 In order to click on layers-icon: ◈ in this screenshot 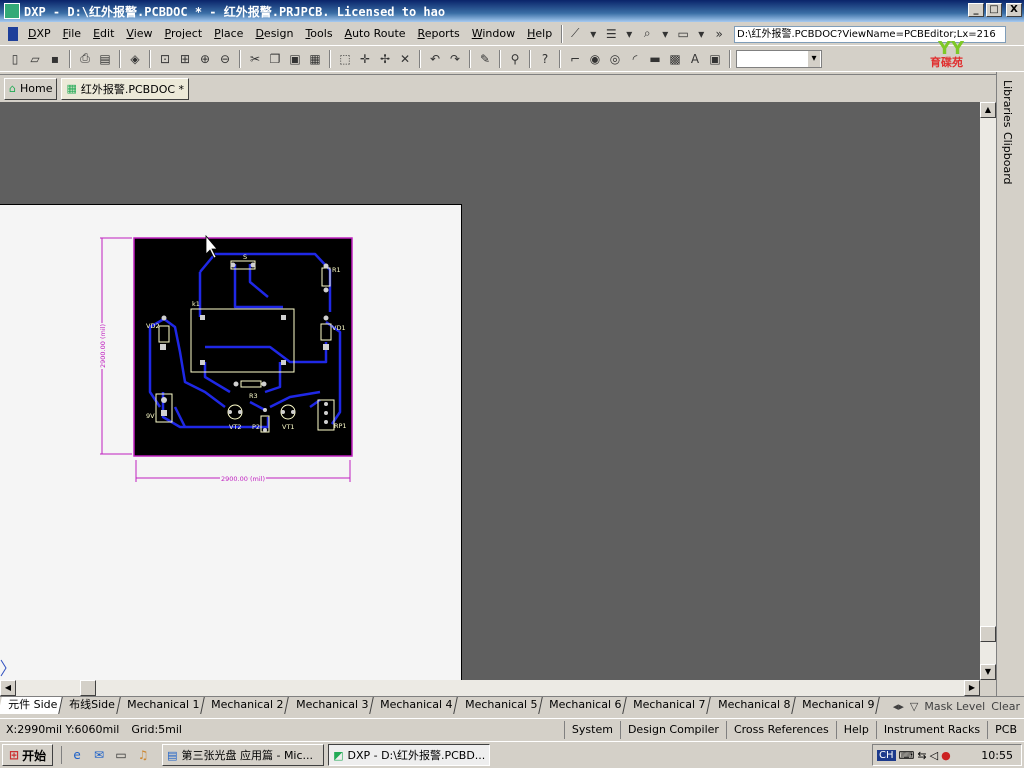, I will do `click(135, 59)`.